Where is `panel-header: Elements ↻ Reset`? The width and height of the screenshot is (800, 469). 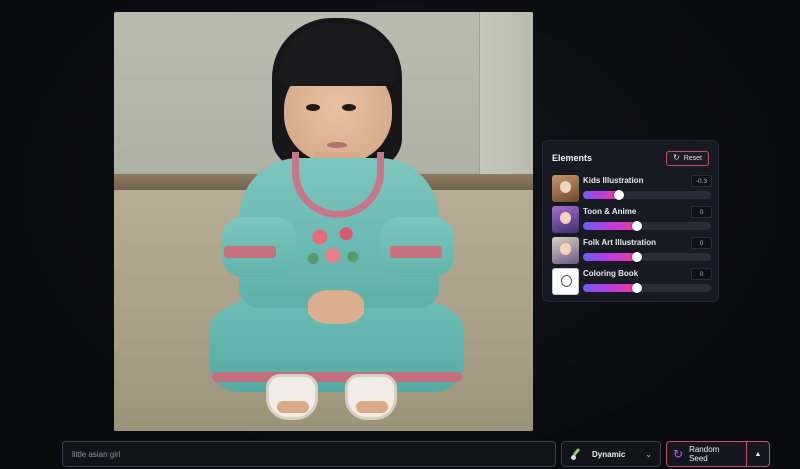 panel-header: Elements ↻ Reset is located at coordinates (630, 158).